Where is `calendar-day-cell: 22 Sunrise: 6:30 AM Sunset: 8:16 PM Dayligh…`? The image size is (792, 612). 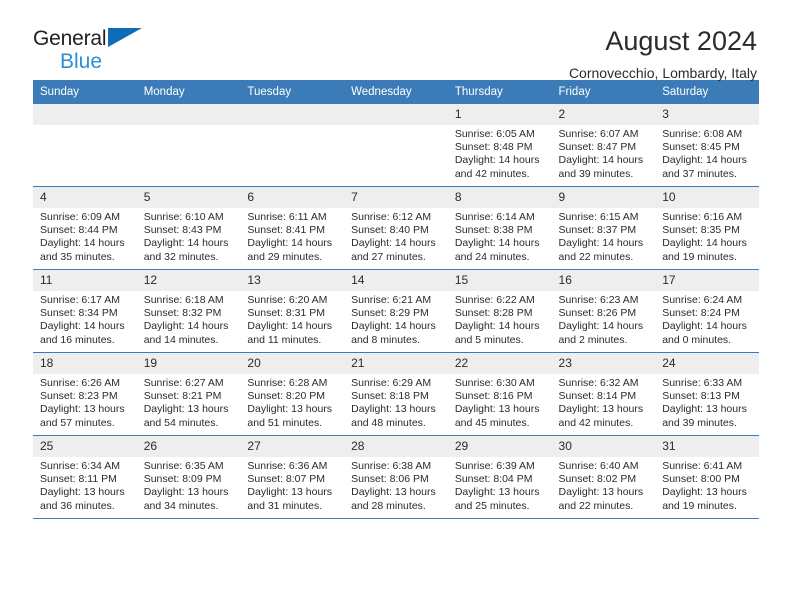
calendar-day-cell: 22 Sunrise: 6:30 AM Sunset: 8:16 PM Dayligh… is located at coordinates (499, 394).